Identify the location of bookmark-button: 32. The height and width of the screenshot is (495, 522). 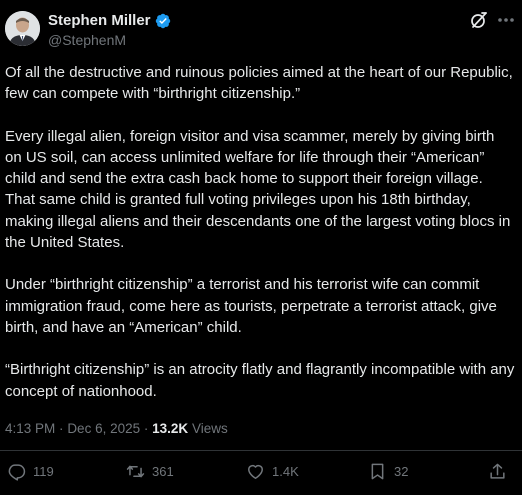
(388, 471).